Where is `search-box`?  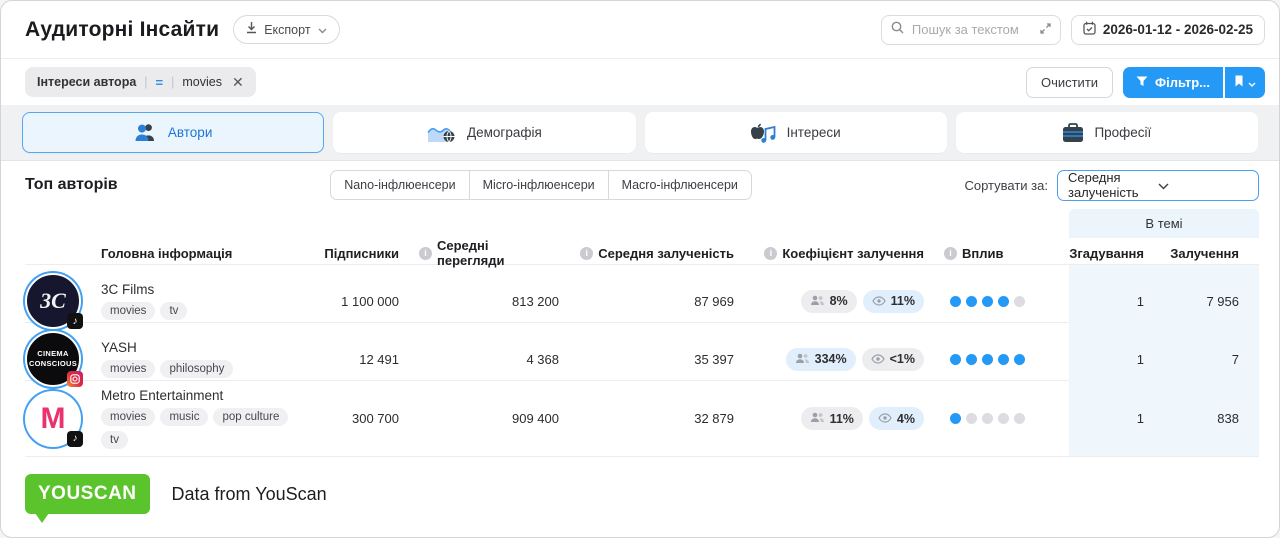
search-box is located at coordinates (970, 29).